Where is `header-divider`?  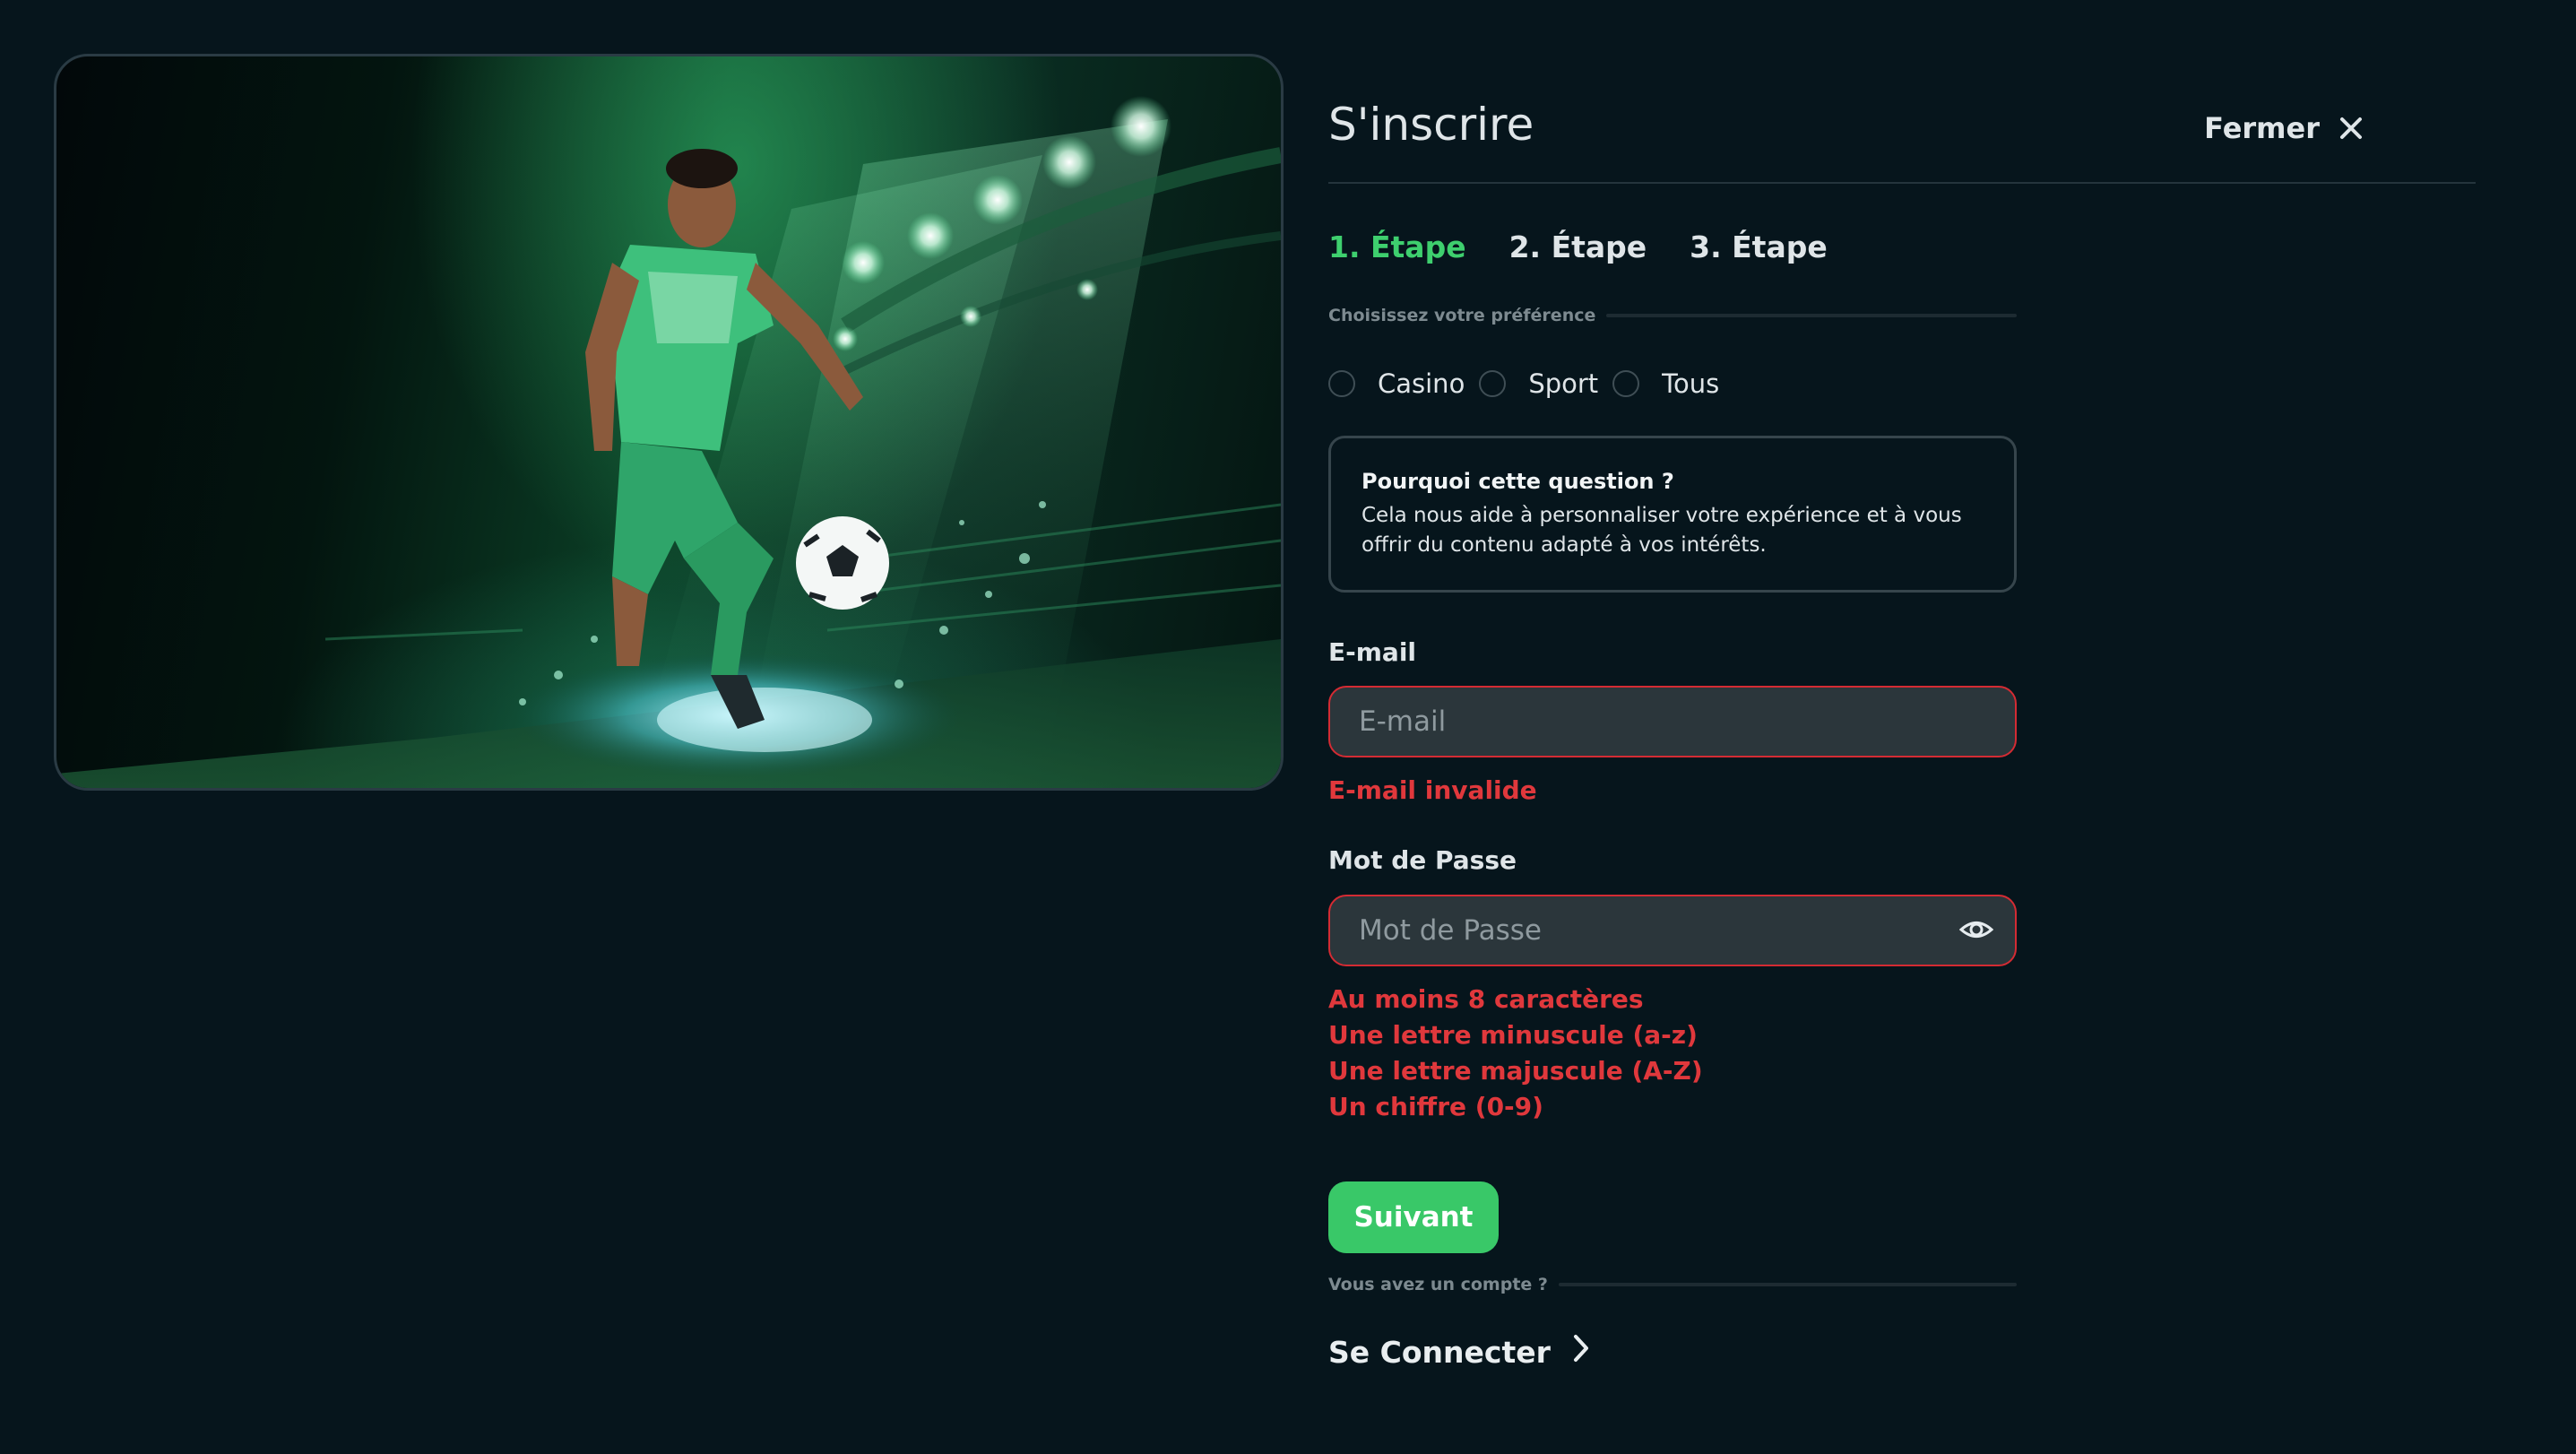 header-divider is located at coordinates (1902, 183).